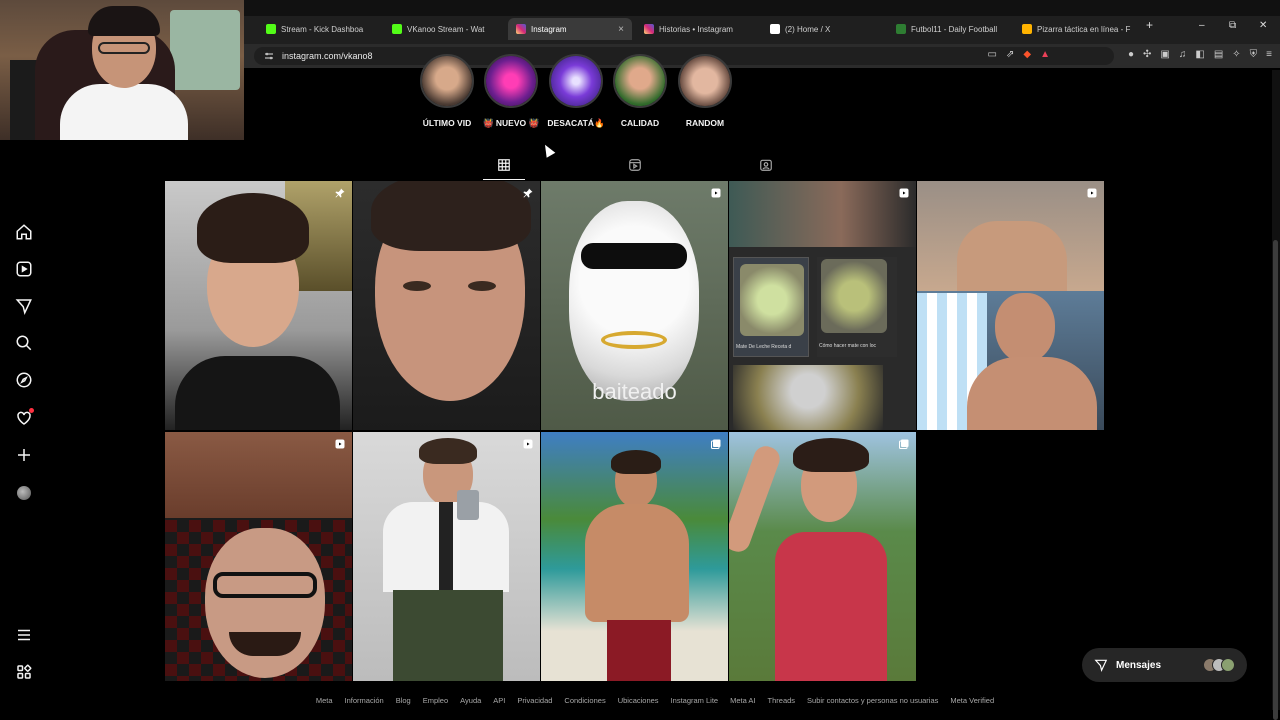  I want to click on footer-link: Meta AI, so click(742, 700).